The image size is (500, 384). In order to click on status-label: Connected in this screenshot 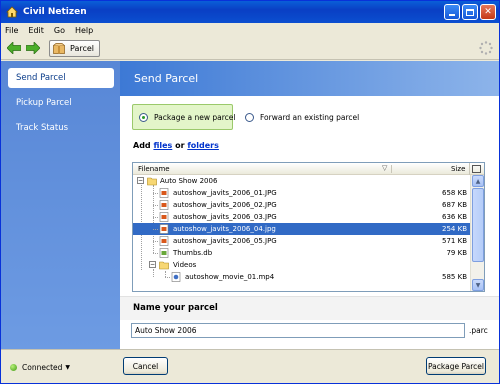, I will do `click(42, 367)`.